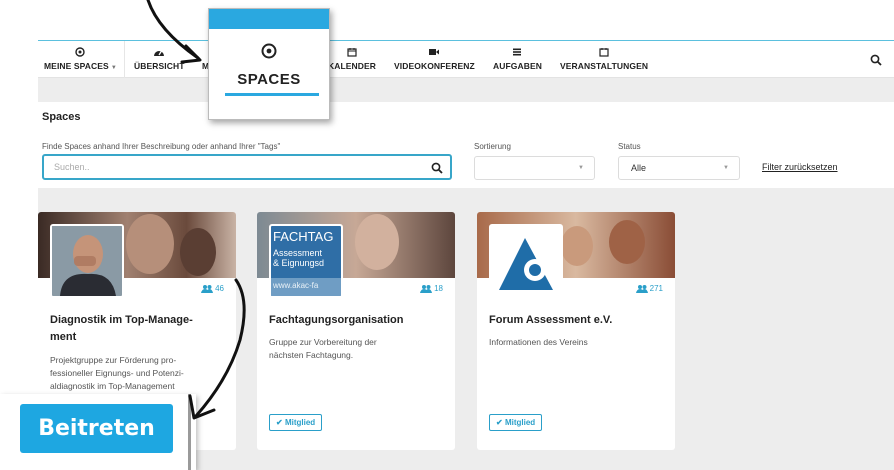 This screenshot has width=894, height=470. What do you see at coordinates (159, 53) in the screenshot?
I see `dashboard-icon` at bounding box center [159, 53].